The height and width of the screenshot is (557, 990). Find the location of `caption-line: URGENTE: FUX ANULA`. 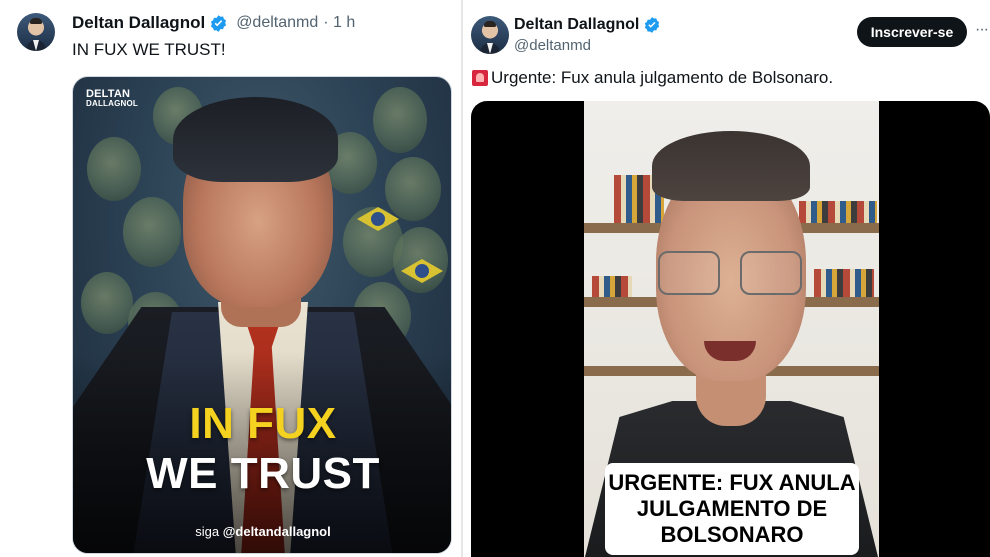

caption-line: URGENTE: FUX ANULA is located at coordinates (732, 482).